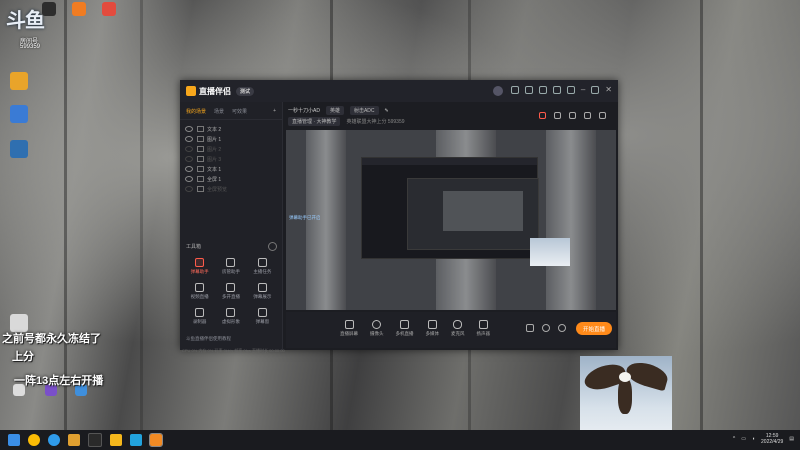 The height and width of the screenshot is (450, 800). I want to click on wallpaper-streak, so click(65, 215).